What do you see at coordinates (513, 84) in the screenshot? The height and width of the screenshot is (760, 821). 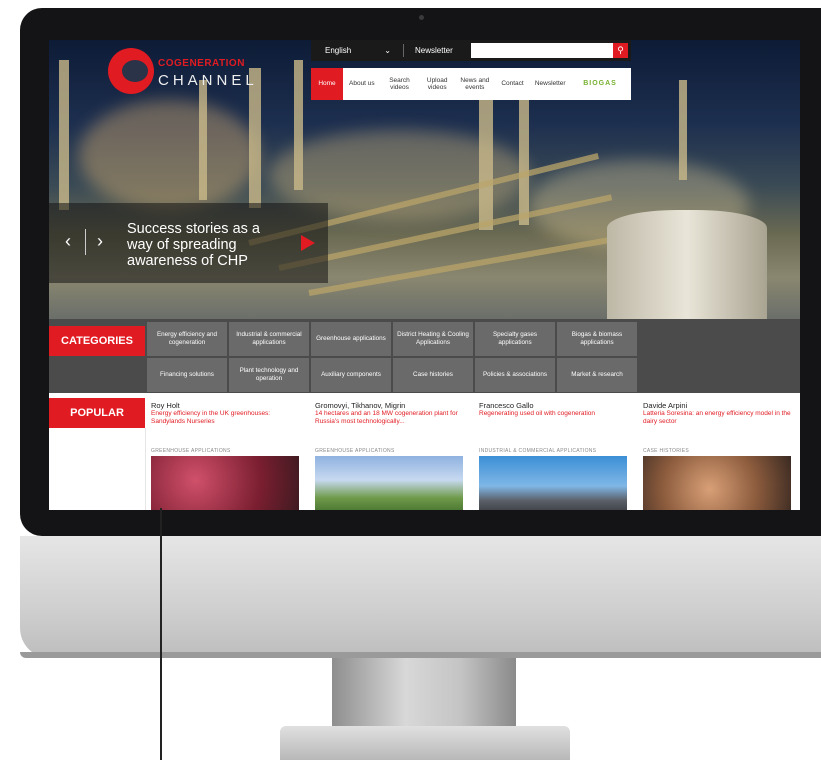 I see `nav-contact: Contact` at bounding box center [513, 84].